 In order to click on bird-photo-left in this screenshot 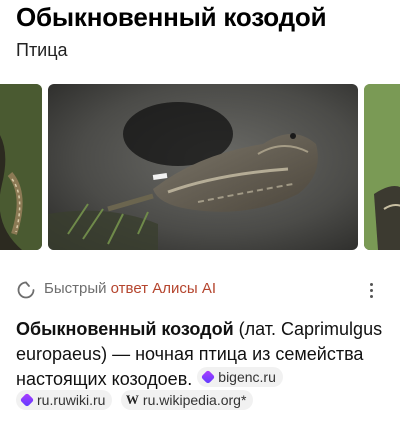, I will do `click(21, 167)`.